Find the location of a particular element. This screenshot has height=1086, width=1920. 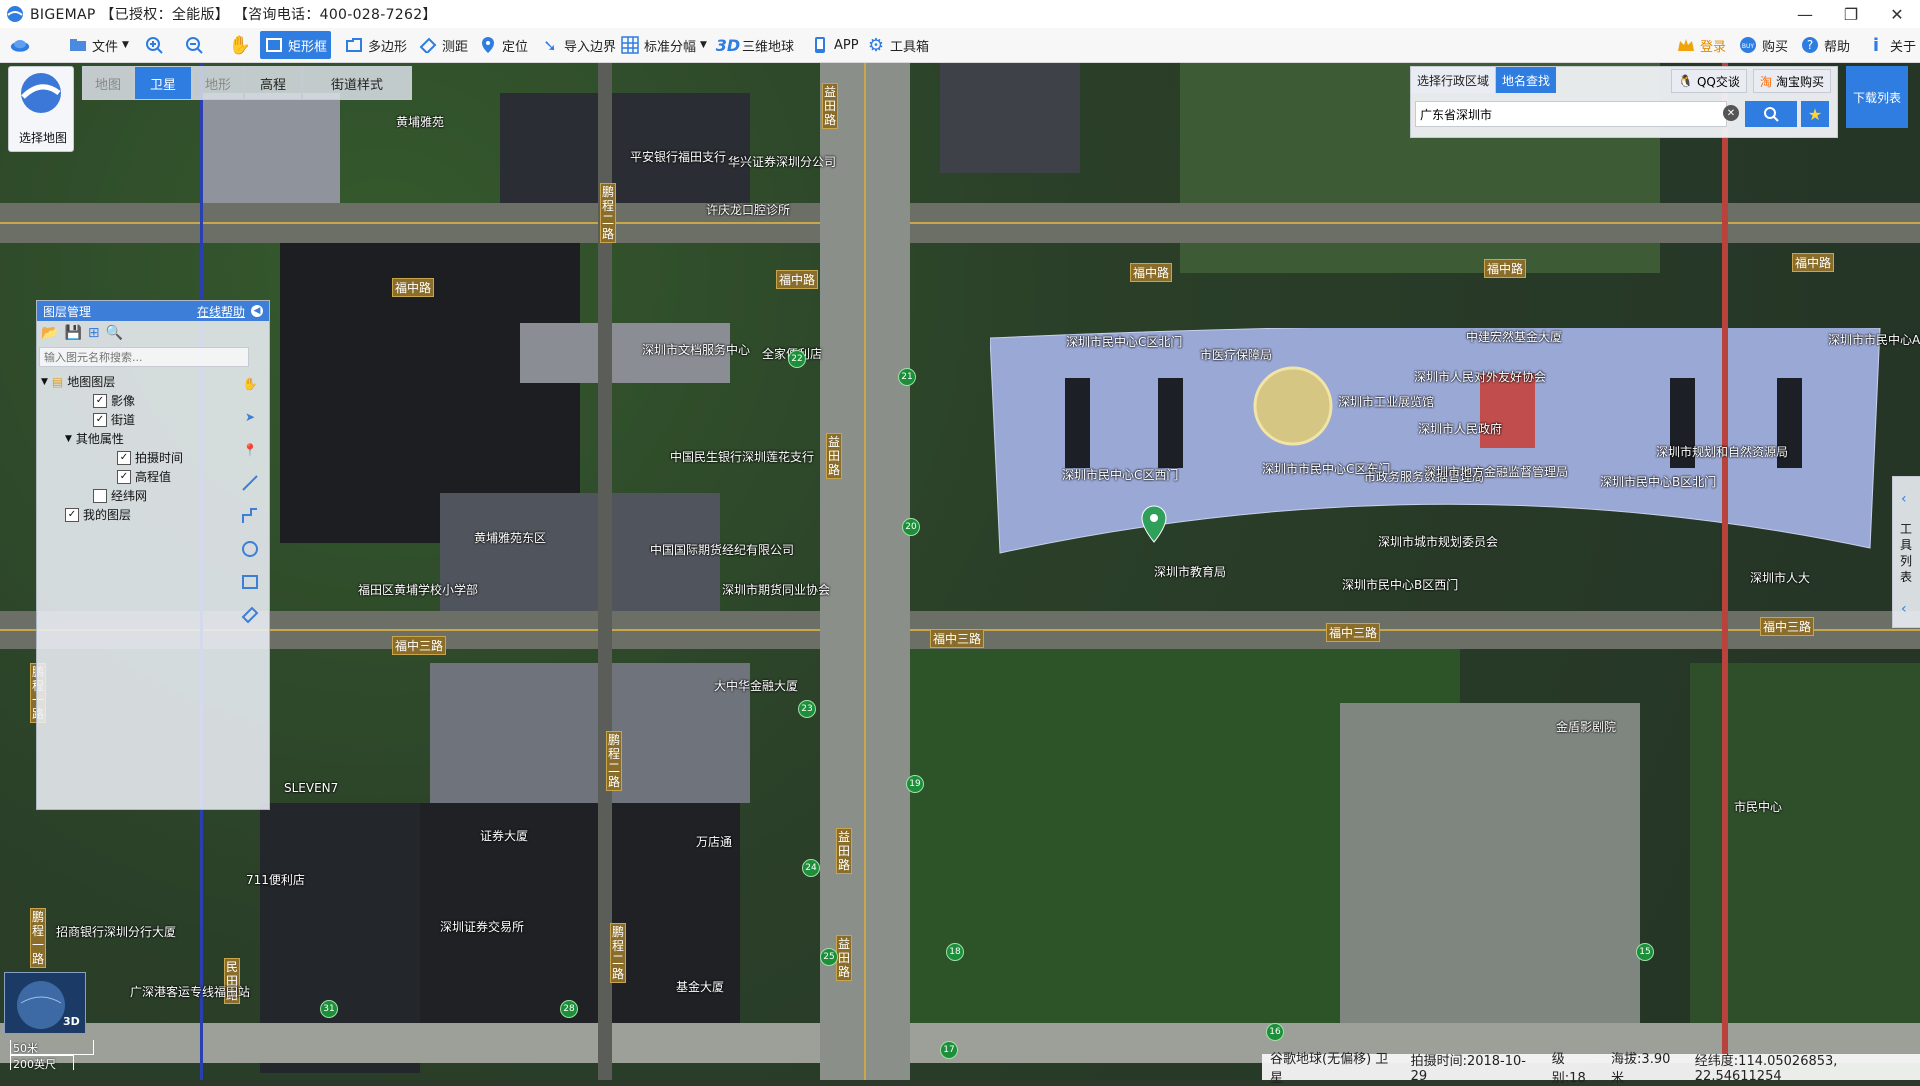

file-menu: 文件 ▼ is located at coordinates (98, 45).